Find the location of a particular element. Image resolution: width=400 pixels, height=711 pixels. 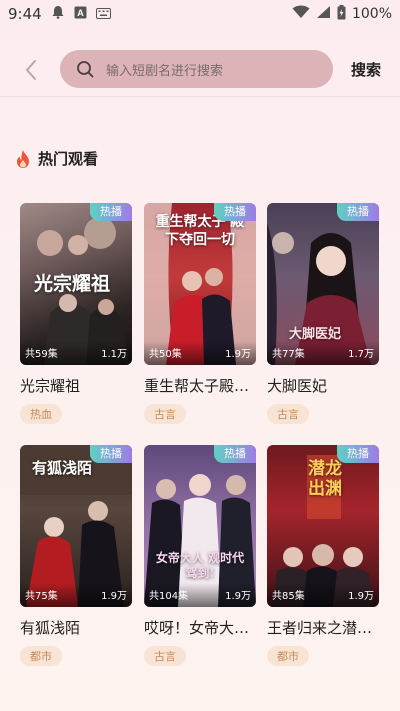

poster-title: 光宗耀祖 is located at coordinates (72, 284).